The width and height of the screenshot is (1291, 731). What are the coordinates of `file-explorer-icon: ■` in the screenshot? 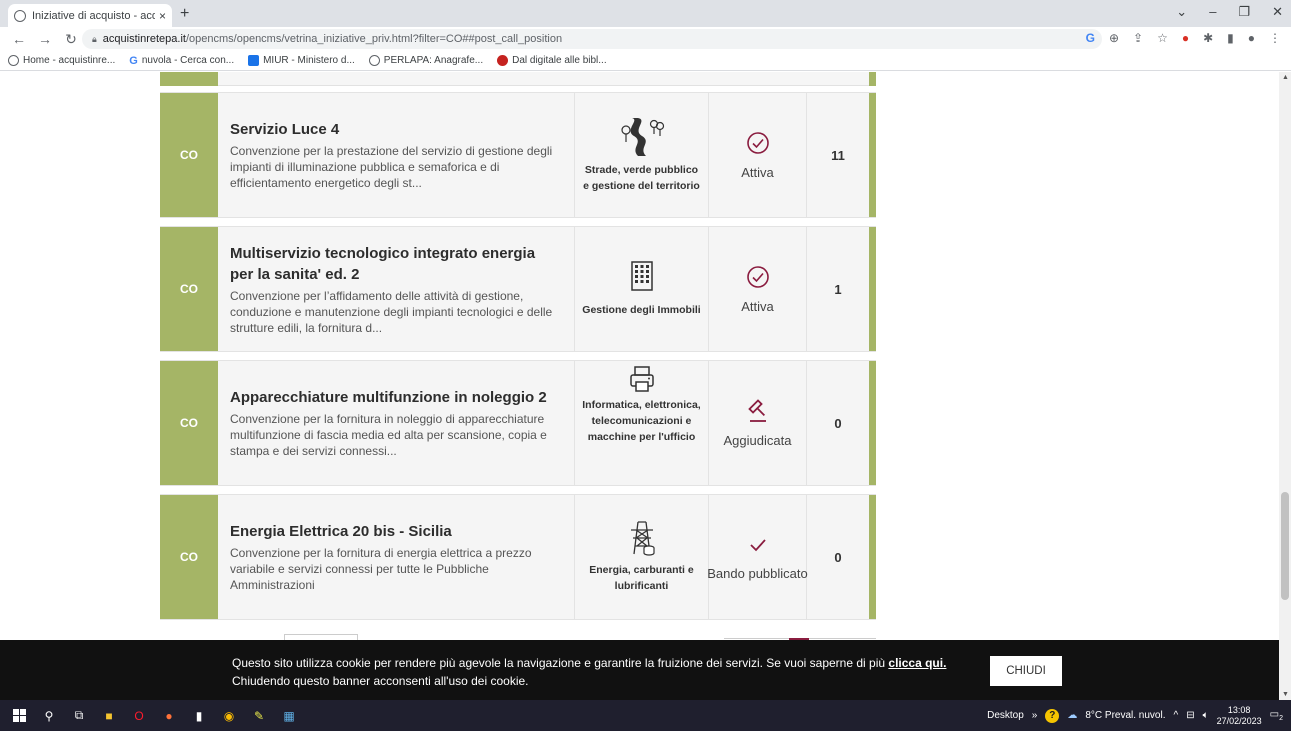 It's located at (109, 716).